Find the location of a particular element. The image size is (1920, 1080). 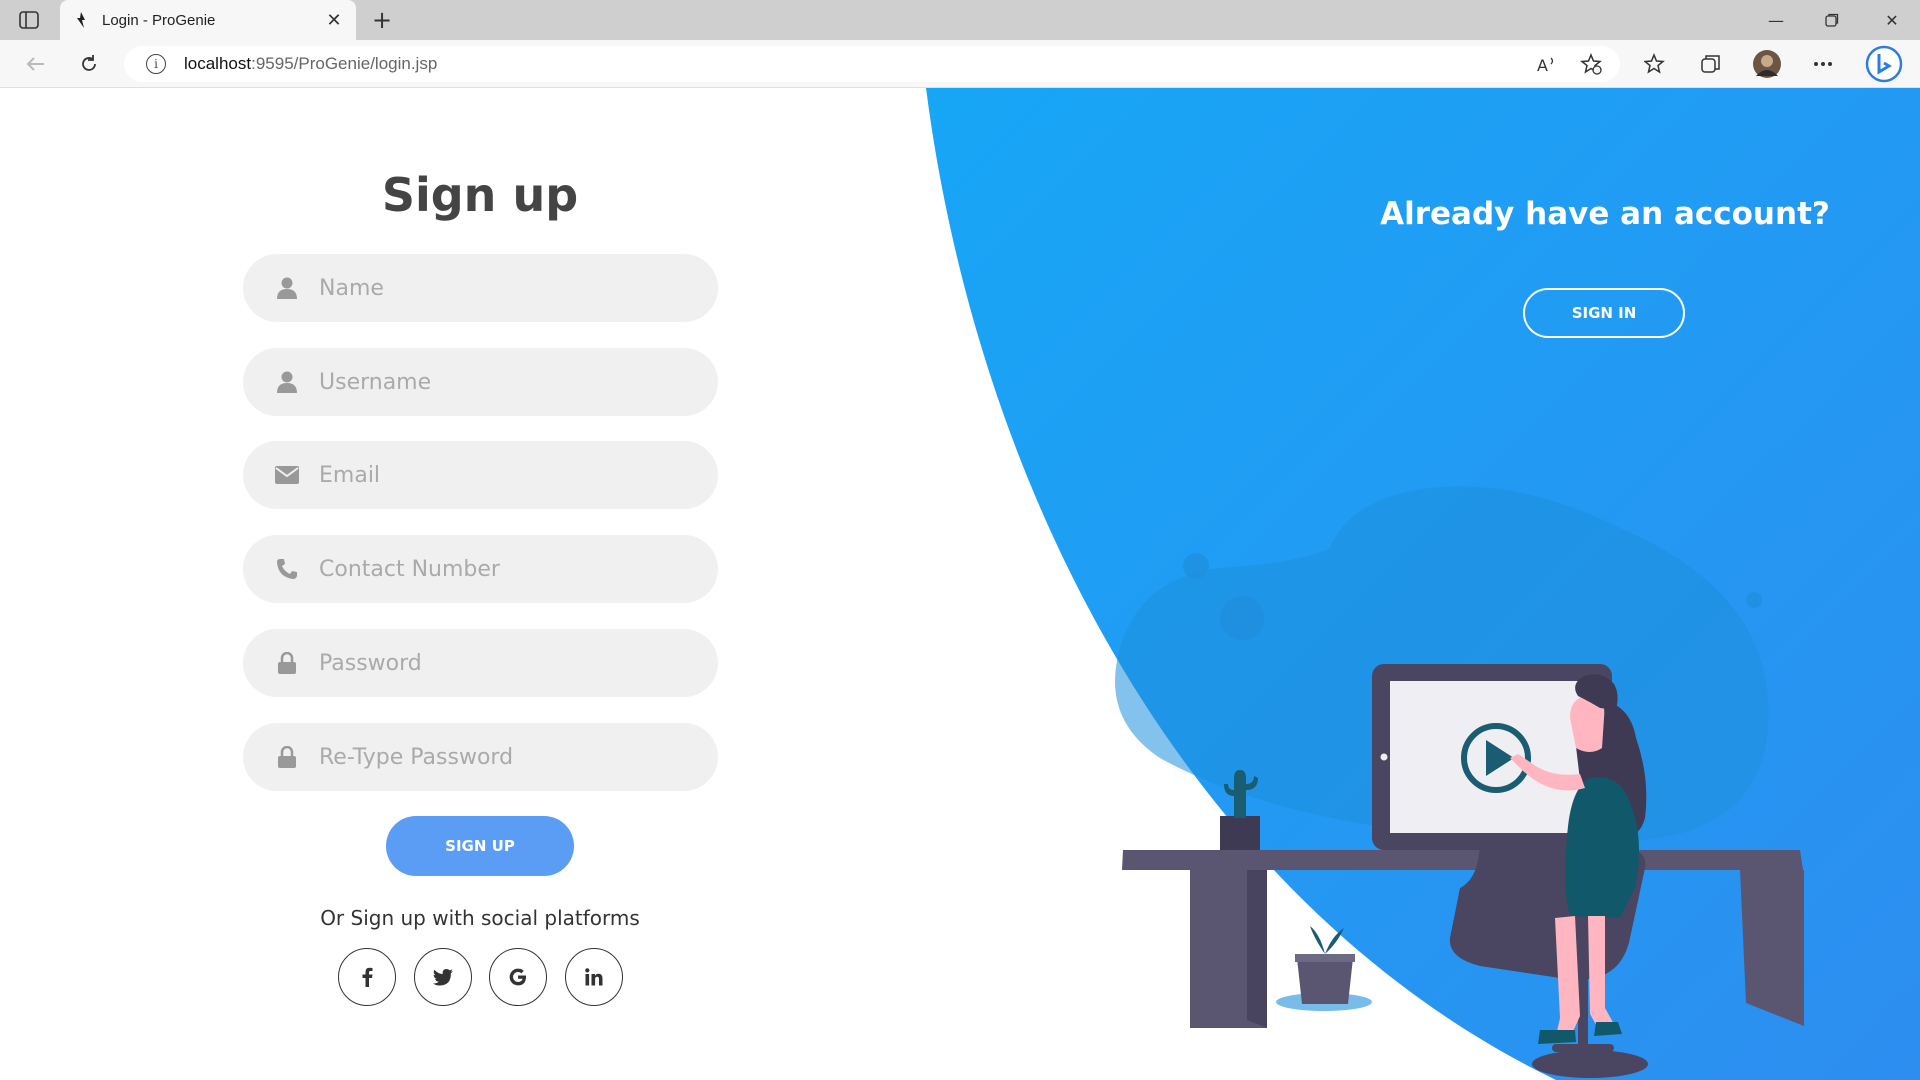

collections-icon is located at coordinates (1711, 64).